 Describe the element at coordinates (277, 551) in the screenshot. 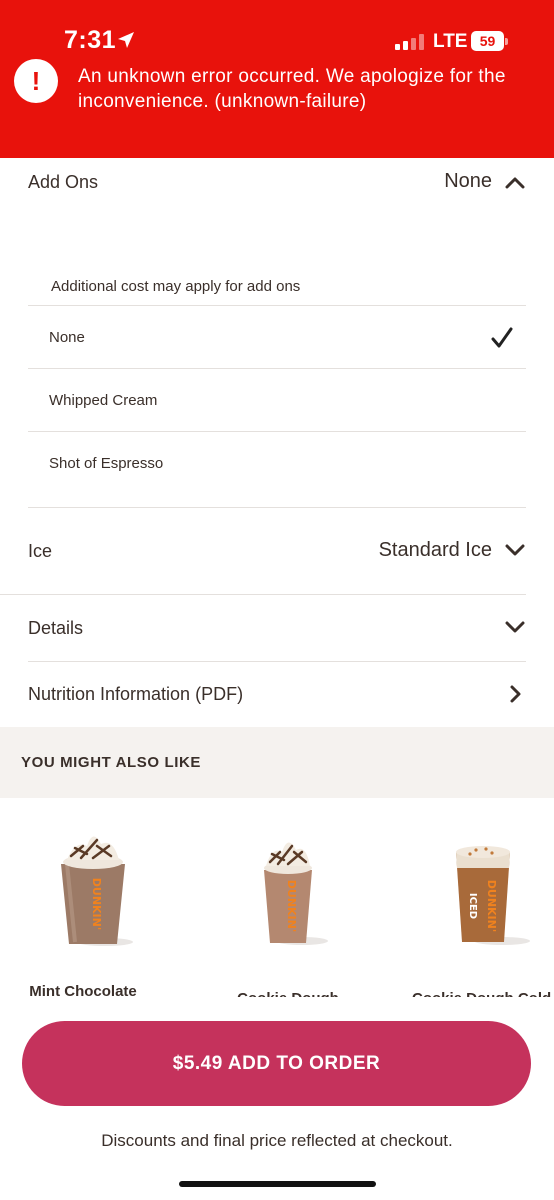

I see `ice-row: Ice Standard Ice` at that location.